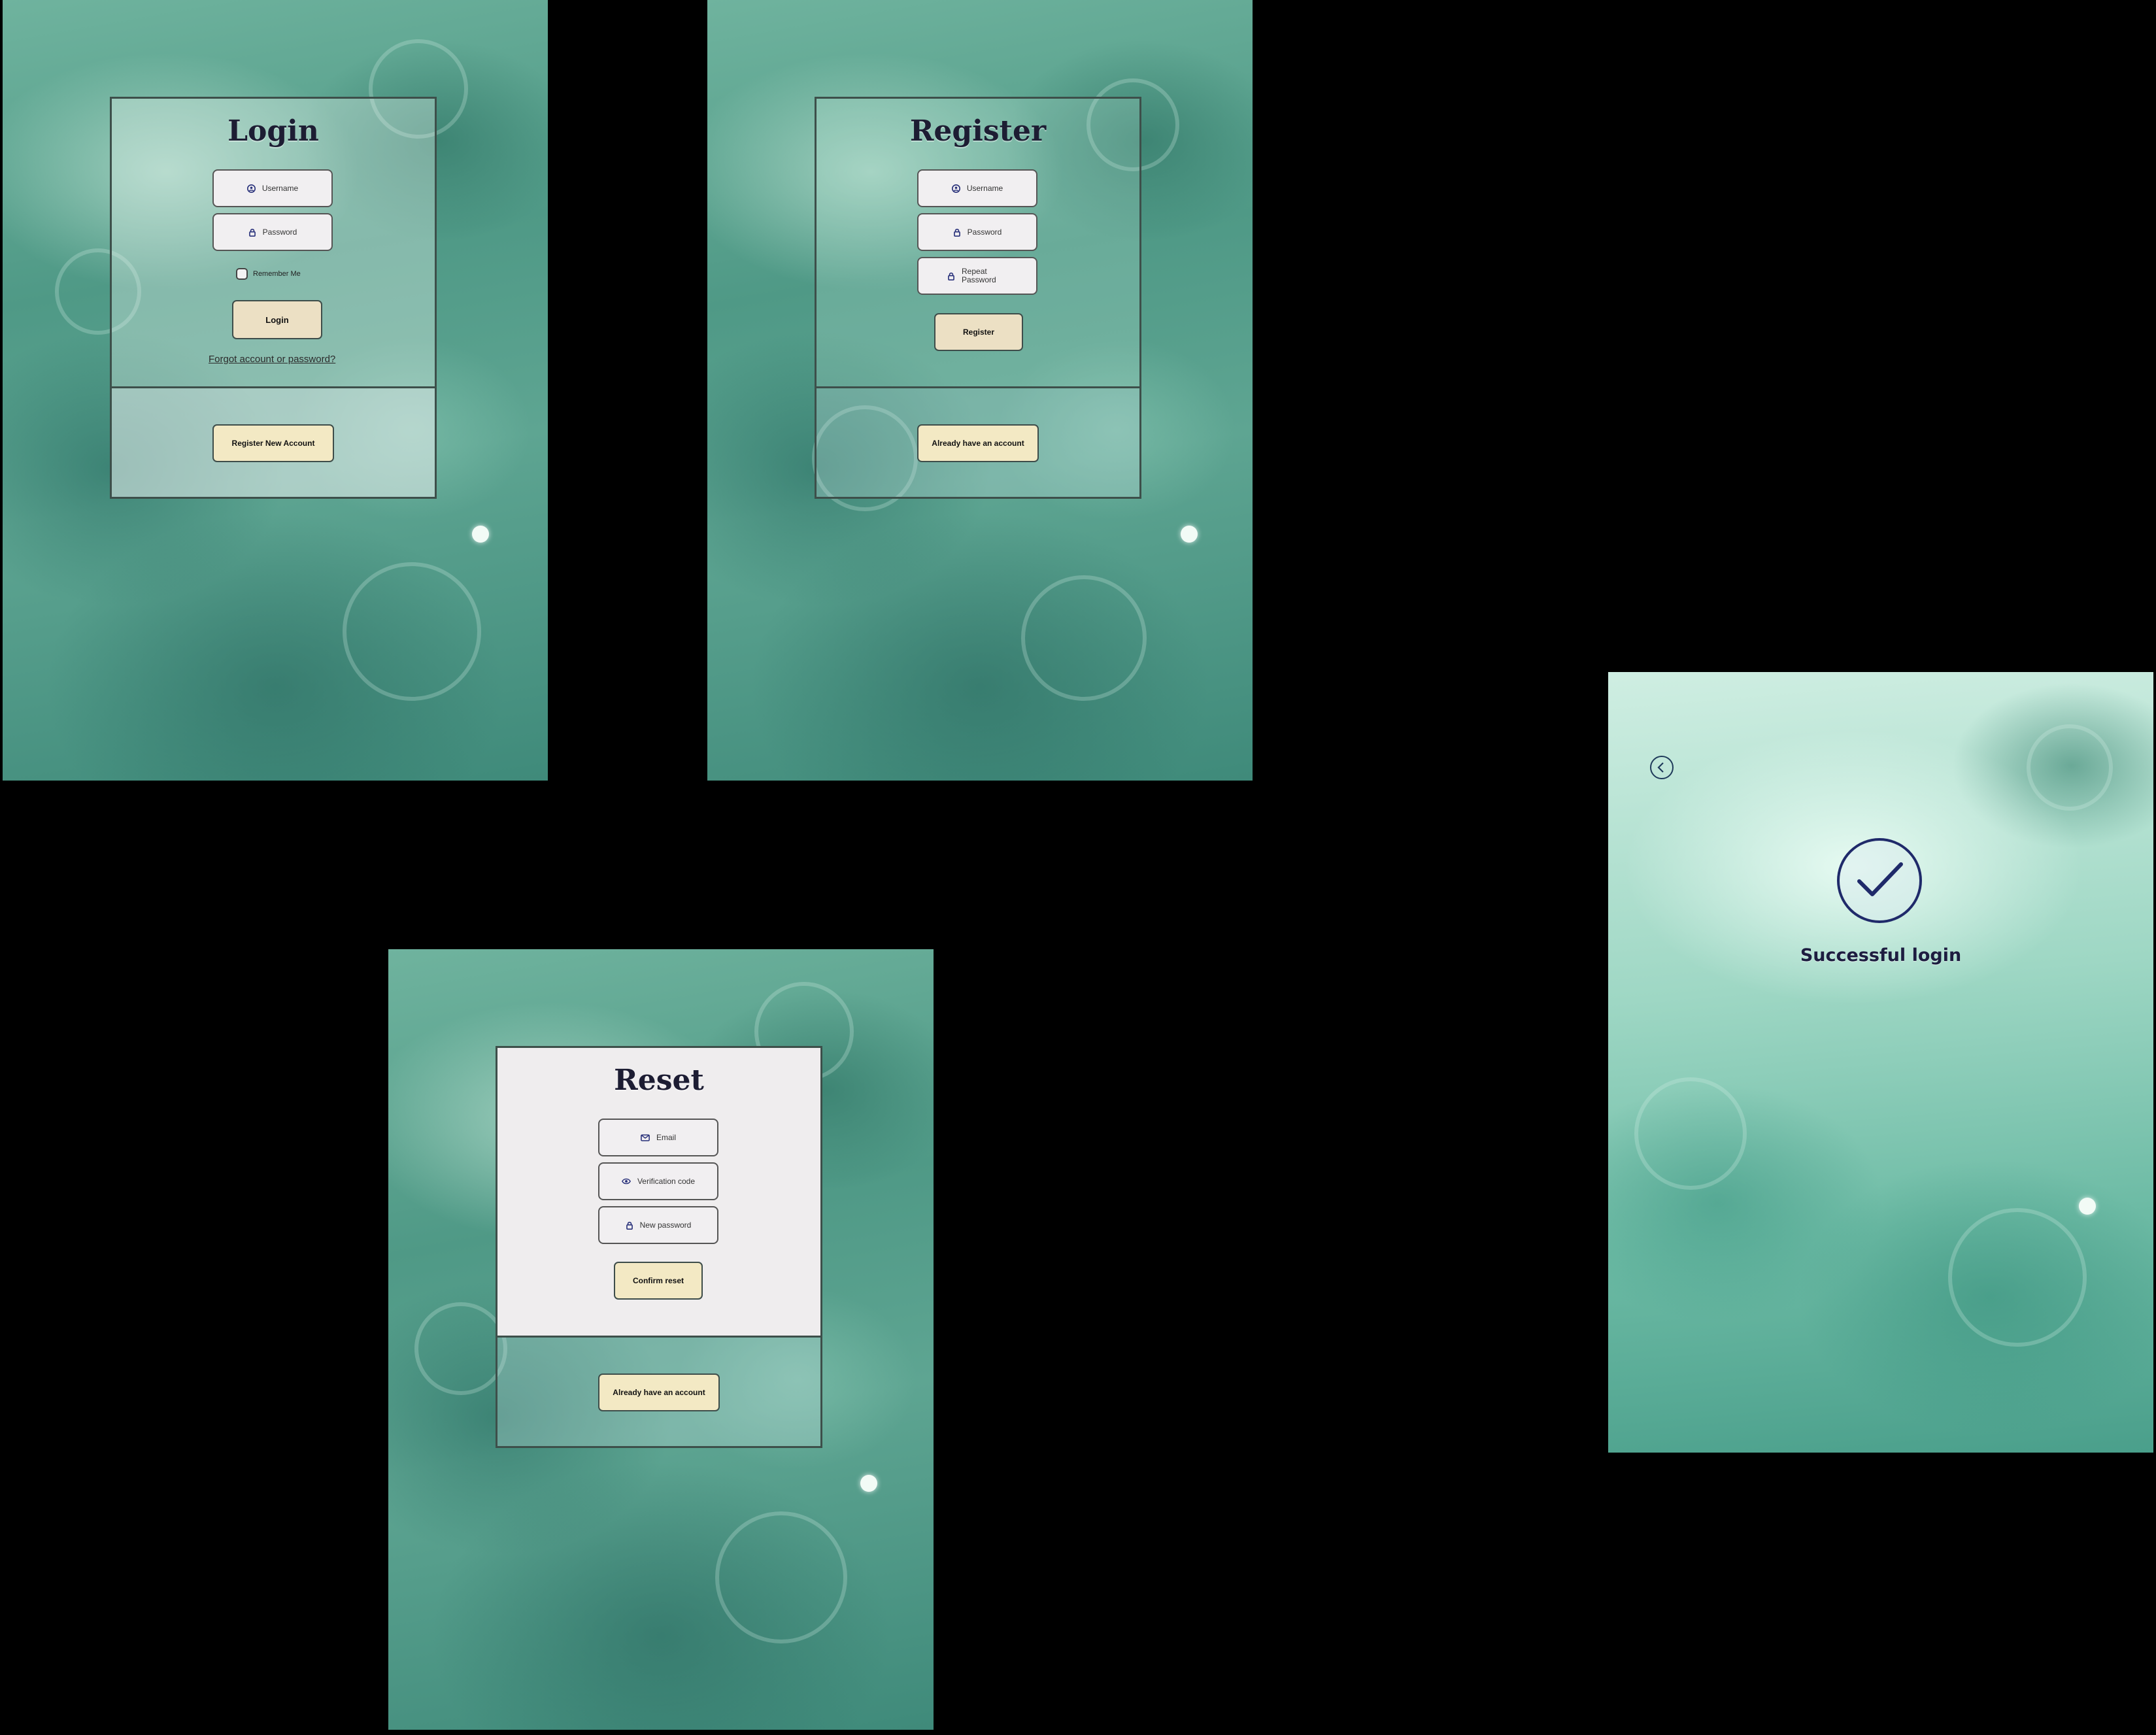  Describe the element at coordinates (277, 274) in the screenshot. I see `remember-me-label: Remember Me` at that location.